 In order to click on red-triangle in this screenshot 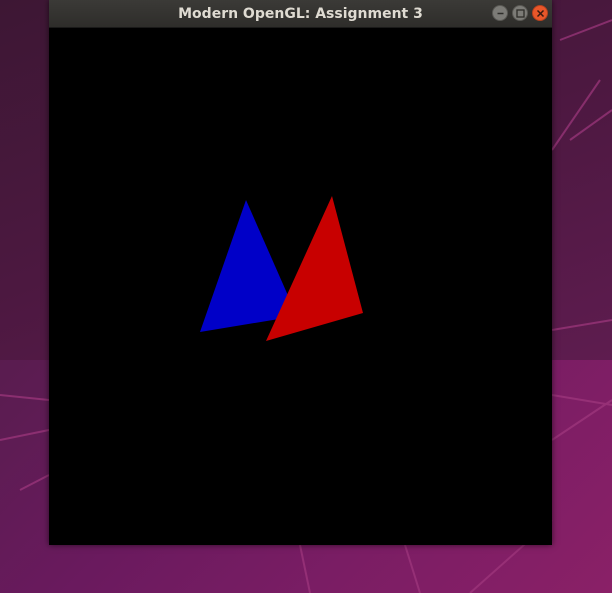, I will do `click(314, 268)`.